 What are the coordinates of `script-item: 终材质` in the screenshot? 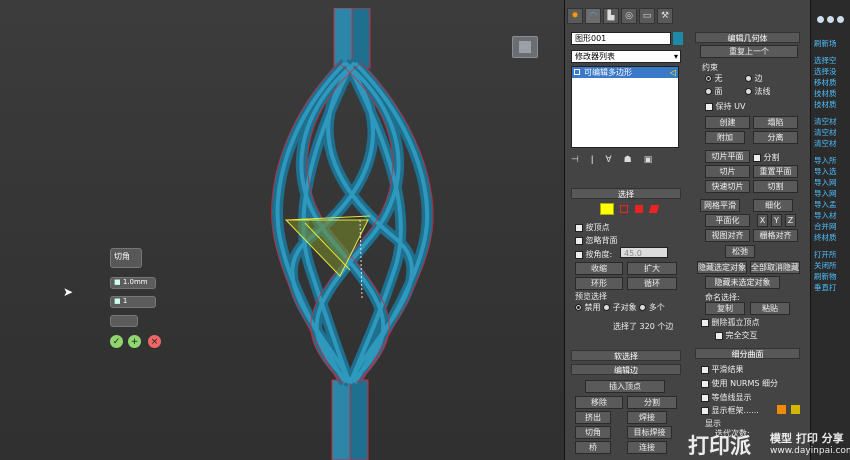 It's located at (832, 237).